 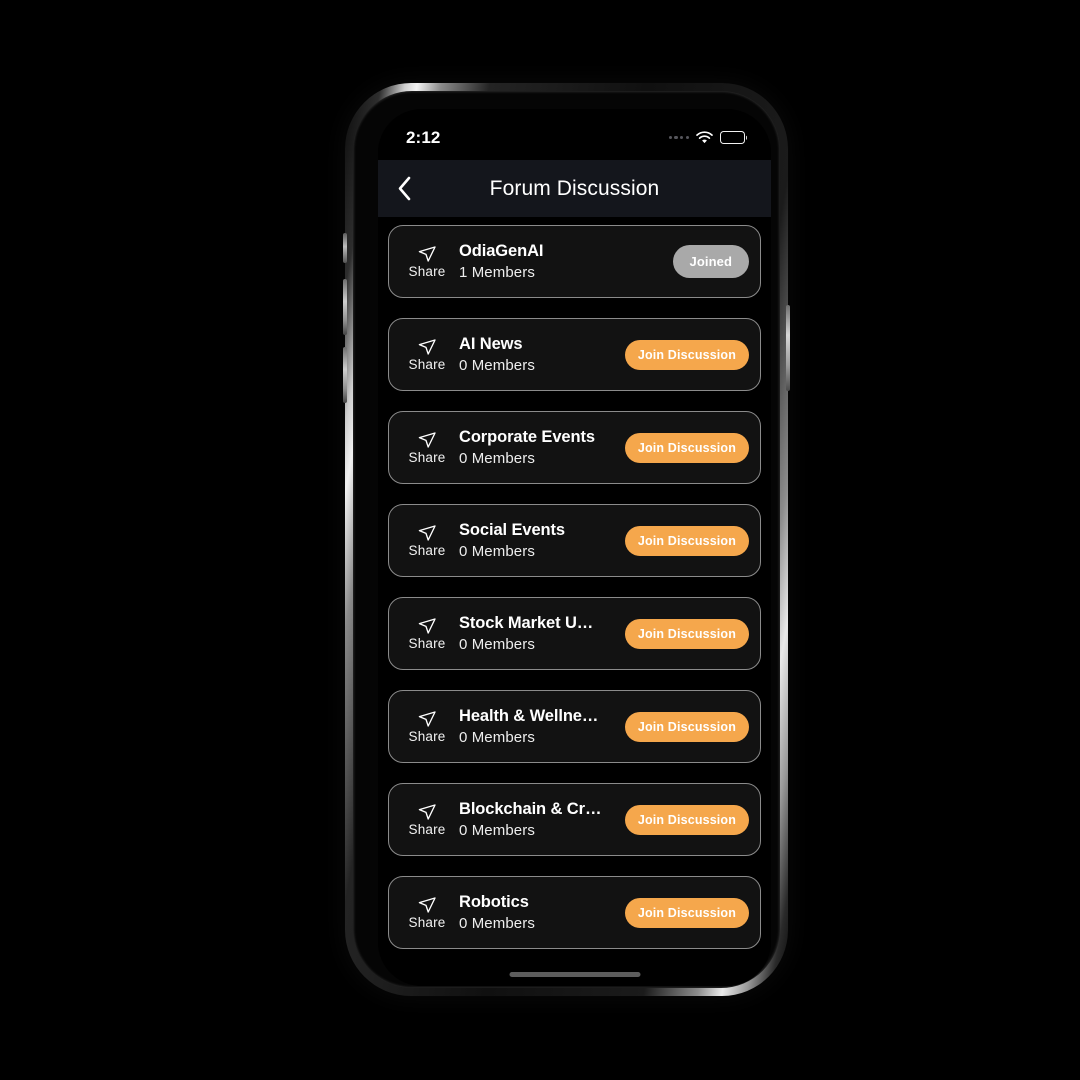 I want to click on forum-name: Robotics, so click(x=494, y=902).